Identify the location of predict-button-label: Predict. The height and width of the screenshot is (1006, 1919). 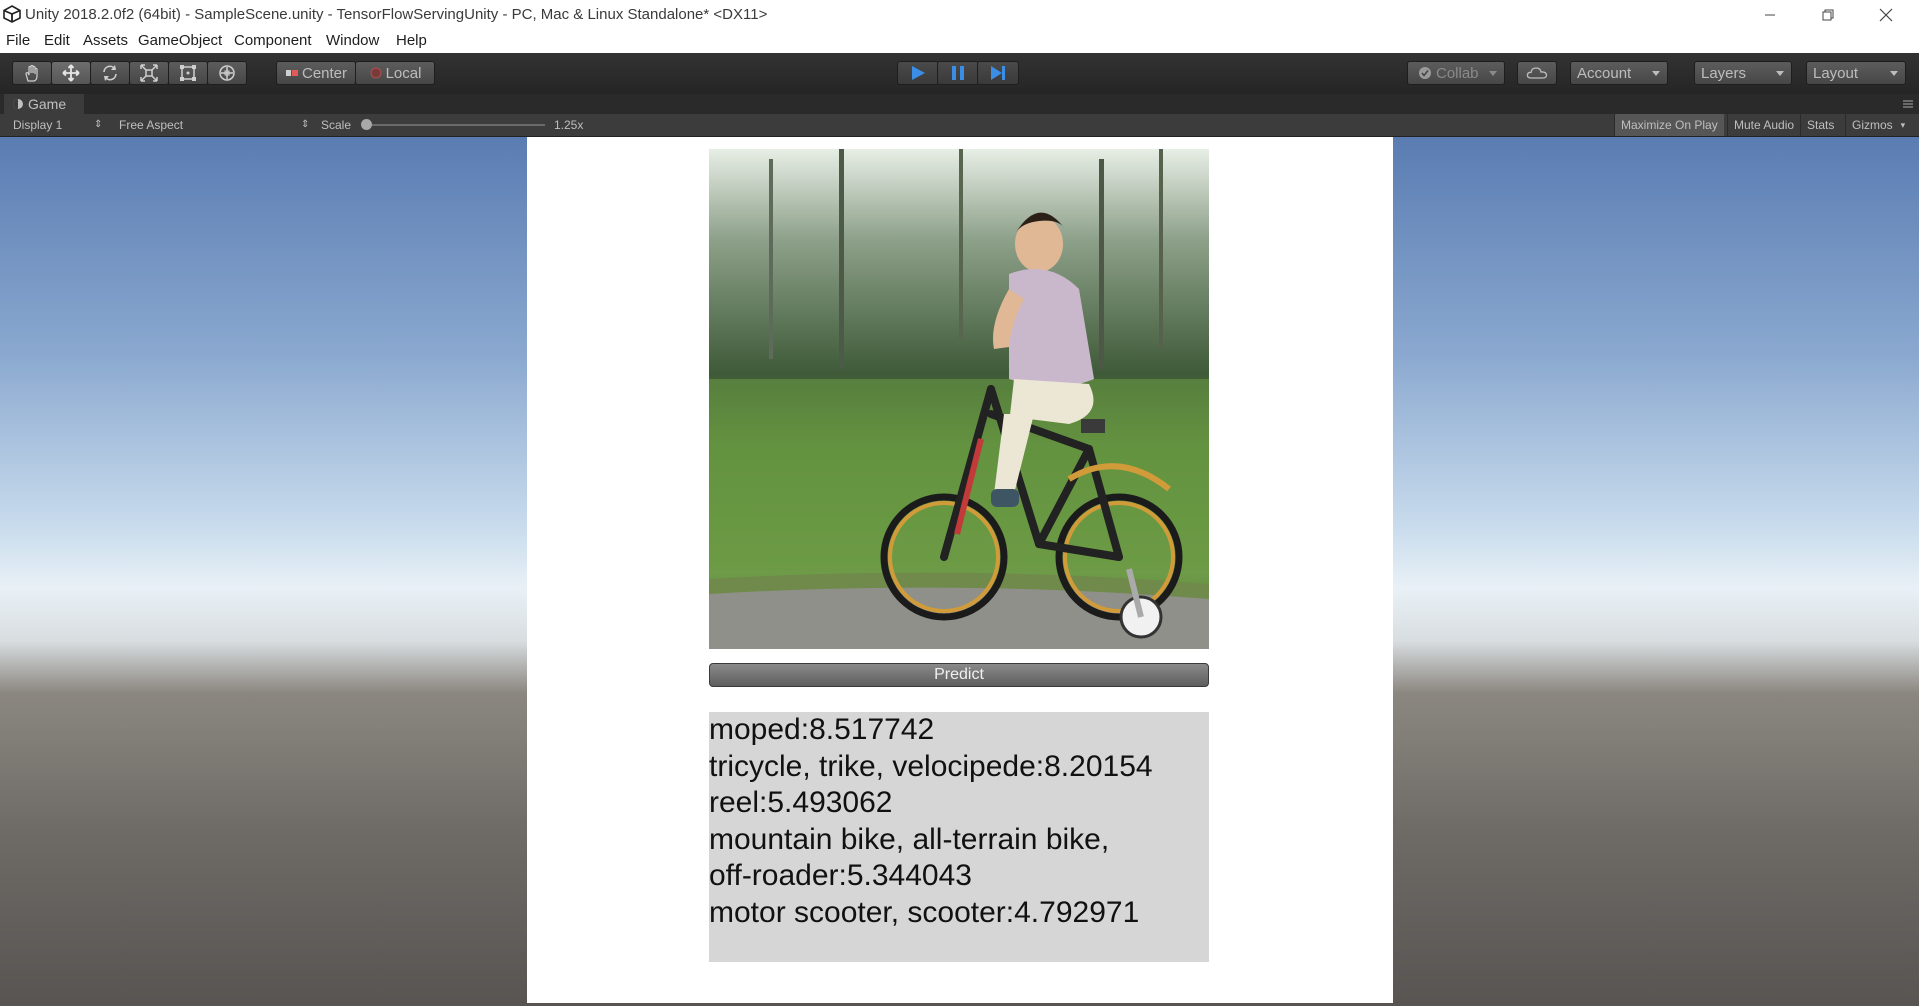
(959, 674).